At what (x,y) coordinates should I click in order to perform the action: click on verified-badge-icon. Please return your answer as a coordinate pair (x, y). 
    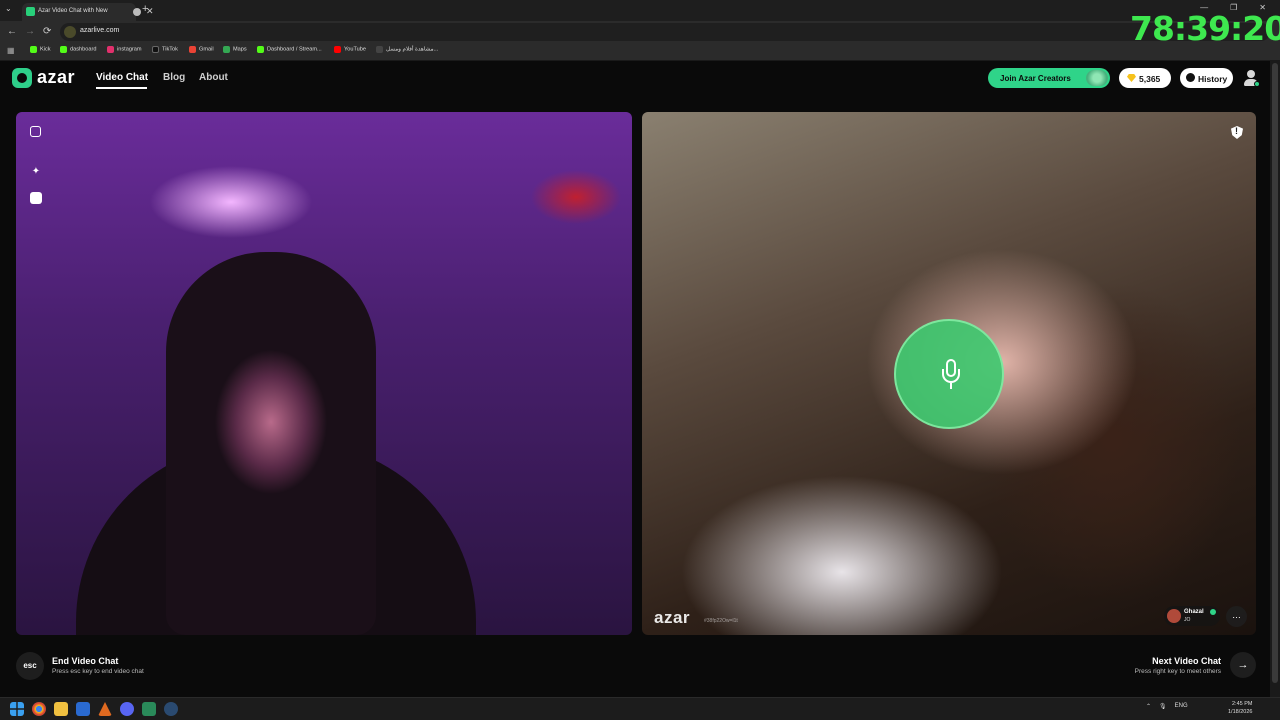
    Looking at the image, I should click on (1213, 612).